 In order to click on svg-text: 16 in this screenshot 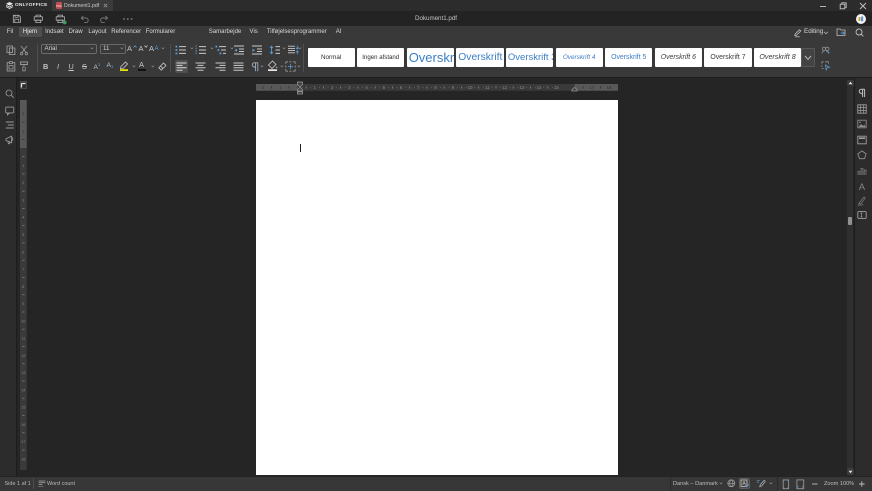, I will do `click(23, 424)`.